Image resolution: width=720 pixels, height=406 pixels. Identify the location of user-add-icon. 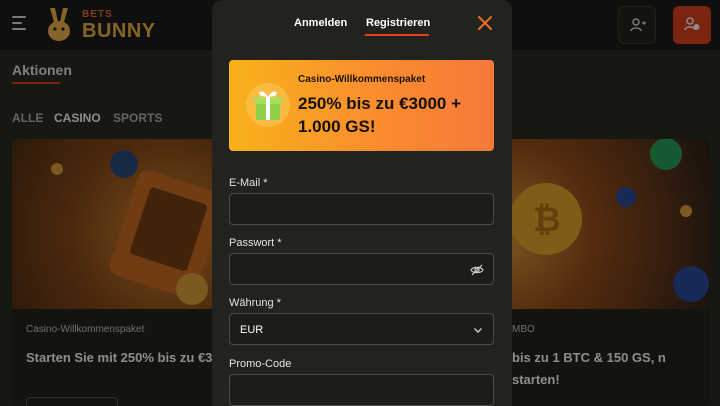
(692, 24).